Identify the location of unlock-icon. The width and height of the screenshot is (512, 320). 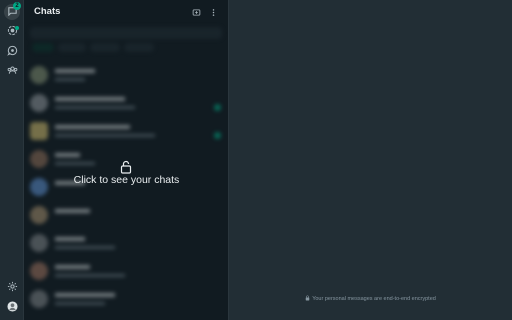
(126, 167).